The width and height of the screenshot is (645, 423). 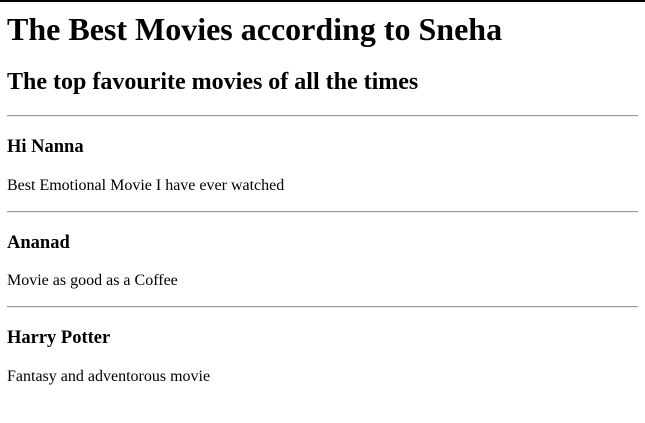 I want to click on top-border, so click(x=322, y=1).